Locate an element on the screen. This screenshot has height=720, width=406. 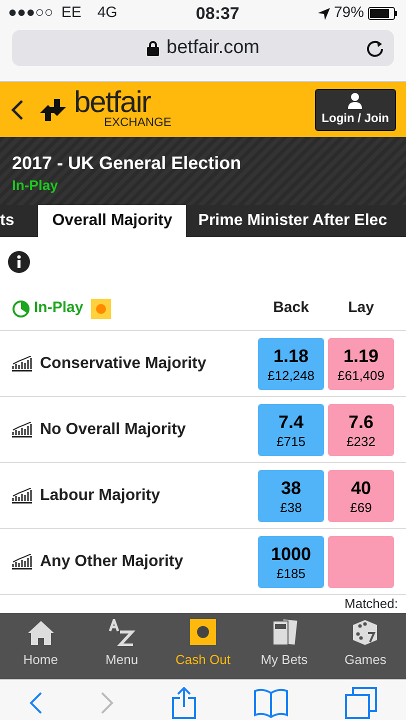
nav-tab: My Bets is located at coordinates (284, 646).